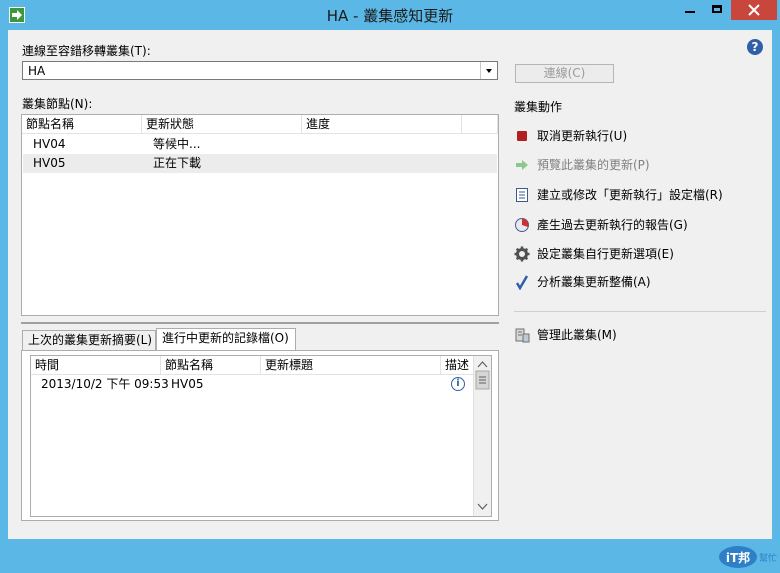  Describe the element at coordinates (49, 163) in the screenshot. I see `node-name: HV05` at that location.